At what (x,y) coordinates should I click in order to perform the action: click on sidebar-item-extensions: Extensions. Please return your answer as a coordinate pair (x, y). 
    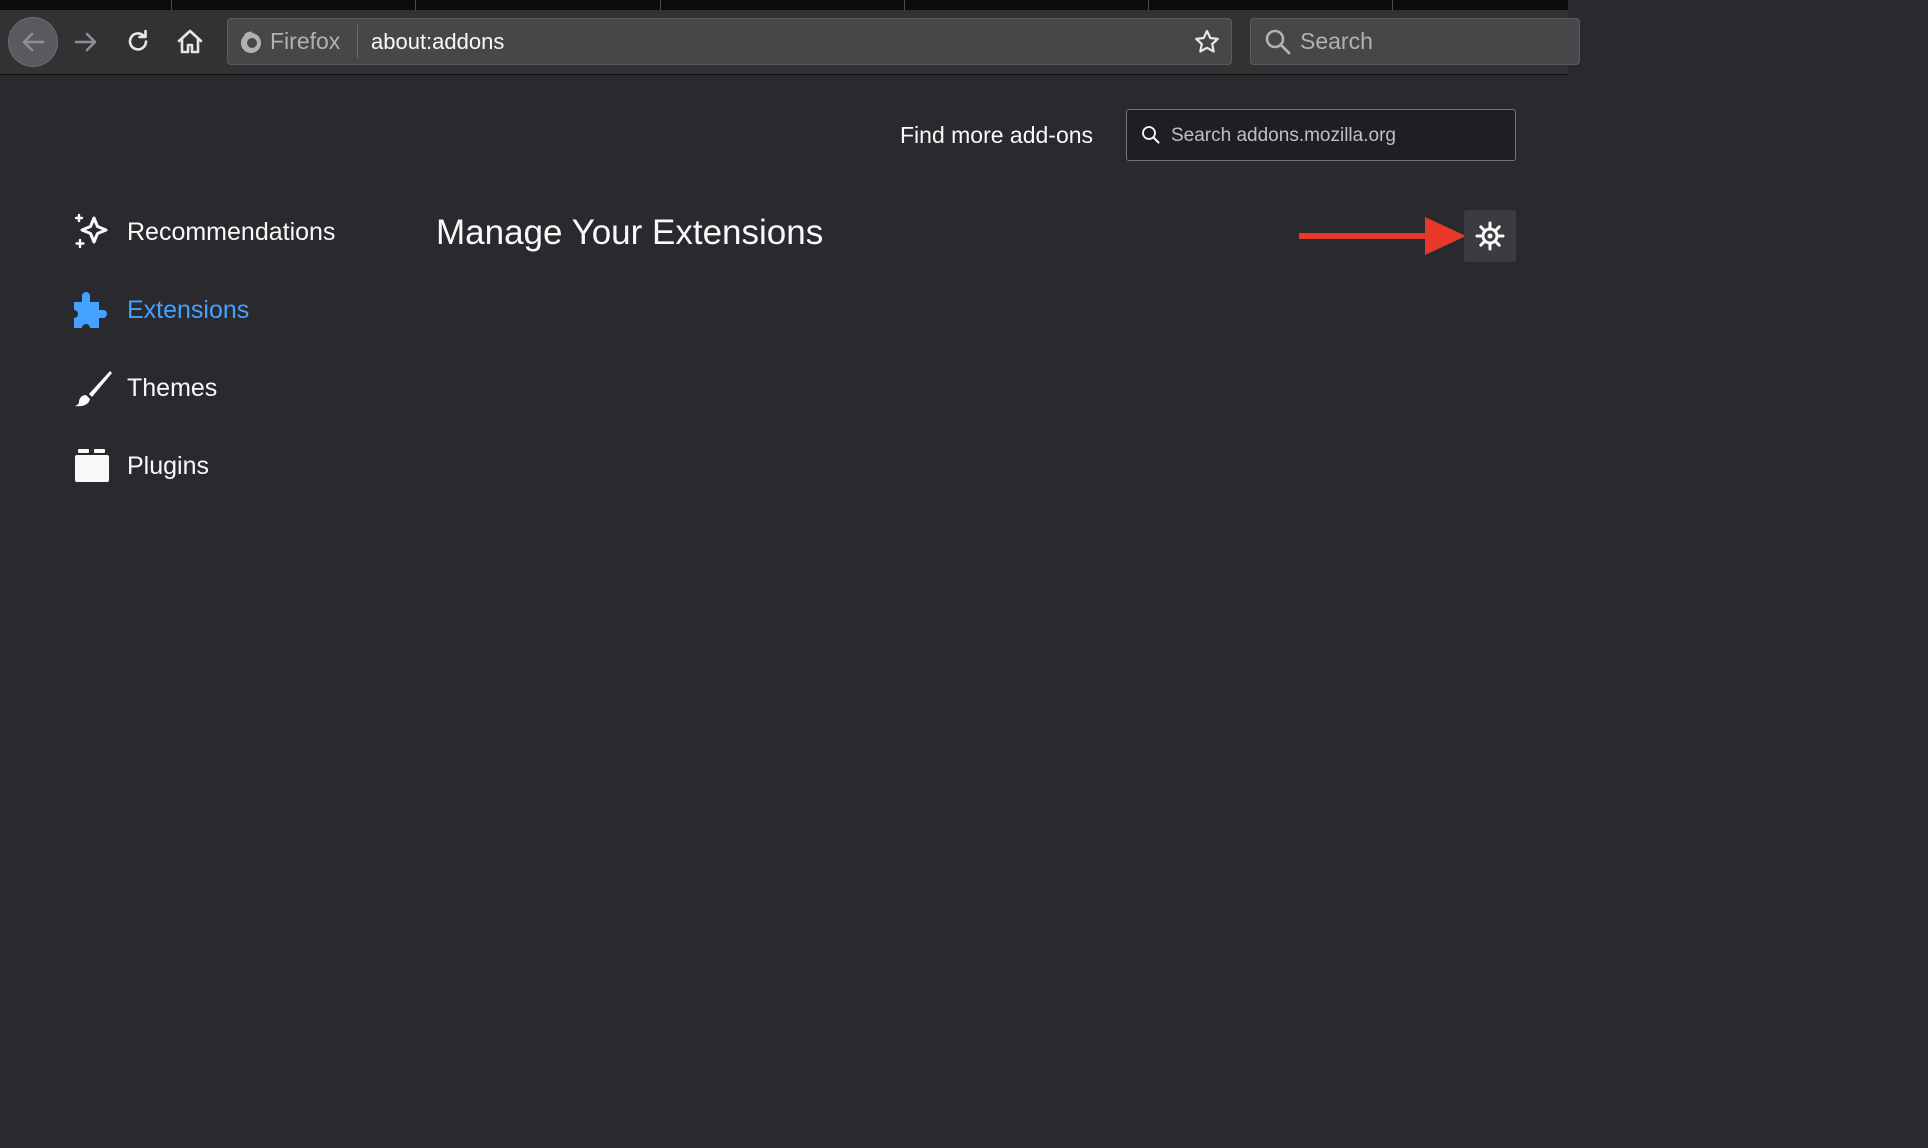
    Looking at the image, I should click on (160, 310).